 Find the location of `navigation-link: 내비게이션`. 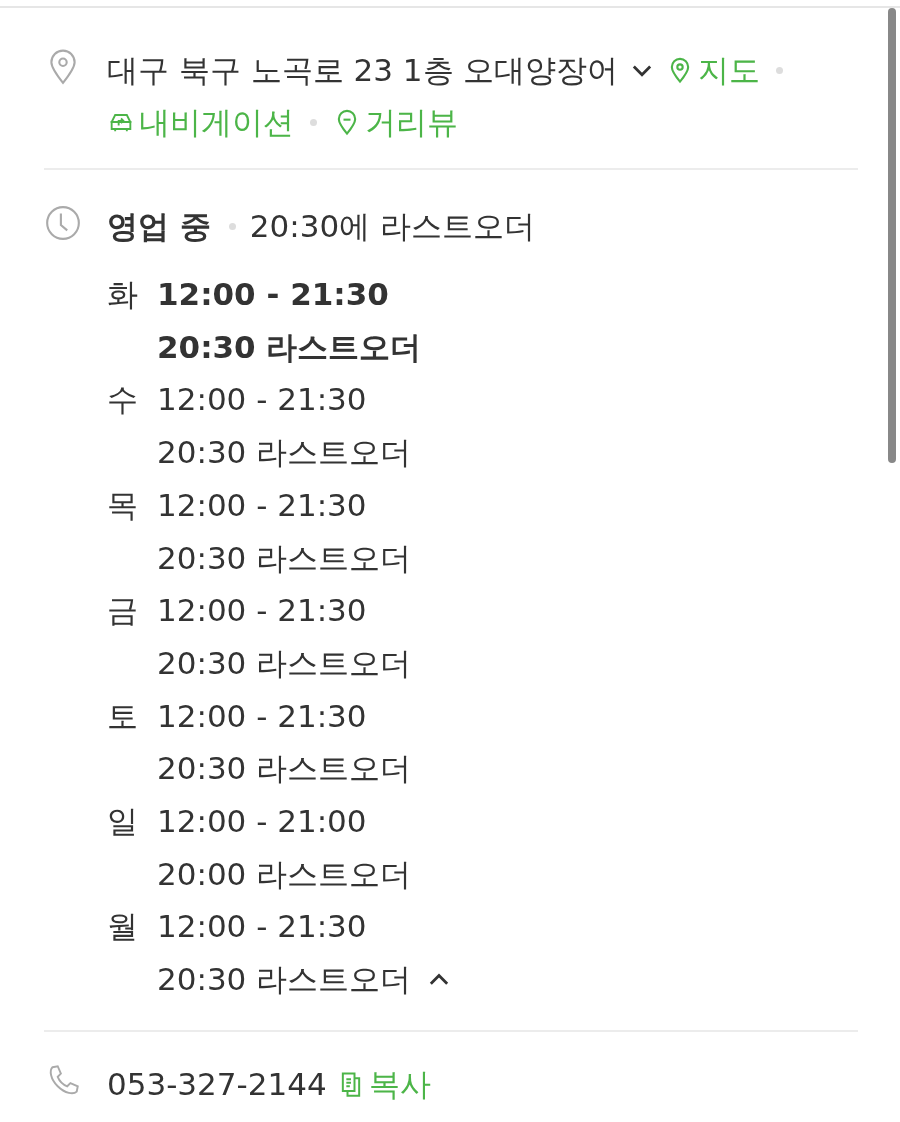

navigation-link: 내비게이션 is located at coordinates (200, 122).